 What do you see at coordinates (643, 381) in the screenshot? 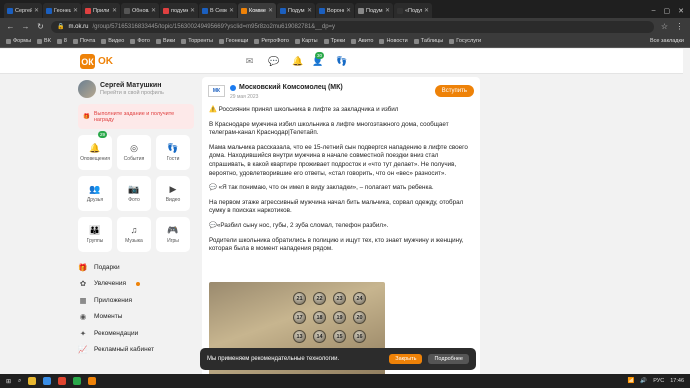
I see `volume-icon: 🔊` at bounding box center [643, 381].